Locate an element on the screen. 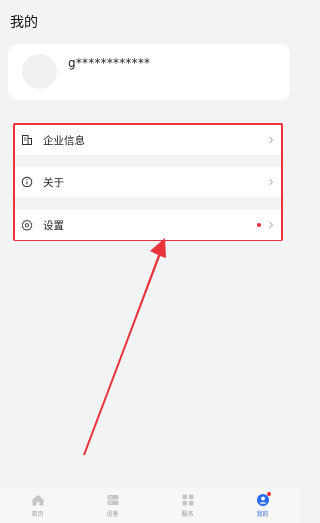 This screenshot has width=320, height=523. home-icon is located at coordinates (38, 500).